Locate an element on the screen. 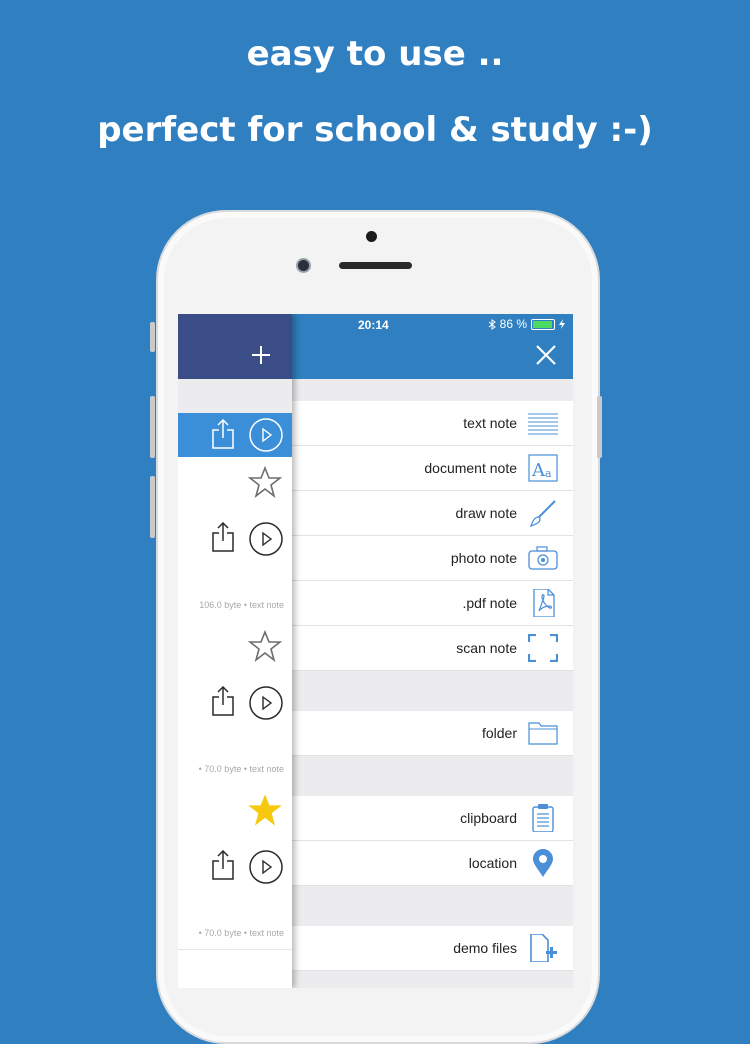 Image resolution: width=750 pixels, height=1044 pixels. brush-icon is located at coordinates (542, 513).